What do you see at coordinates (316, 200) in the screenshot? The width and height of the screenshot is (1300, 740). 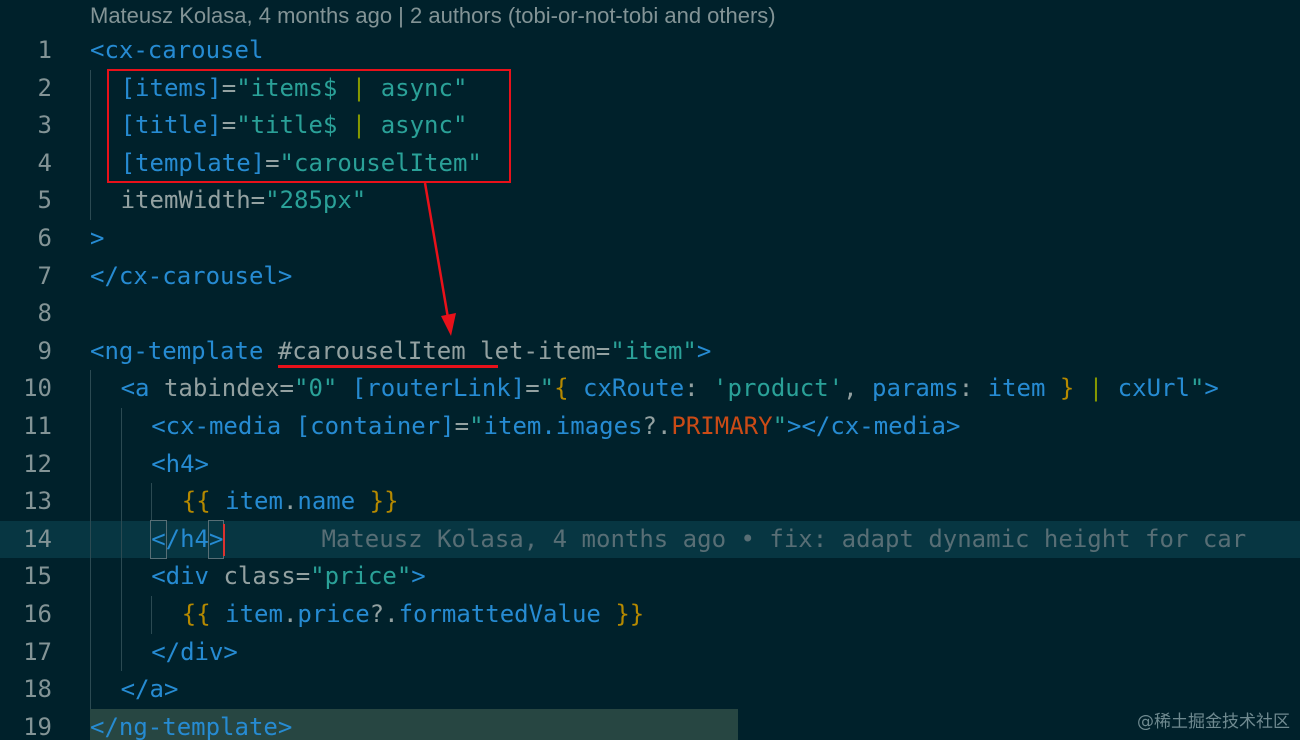 I see `code-token: "285px"` at bounding box center [316, 200].